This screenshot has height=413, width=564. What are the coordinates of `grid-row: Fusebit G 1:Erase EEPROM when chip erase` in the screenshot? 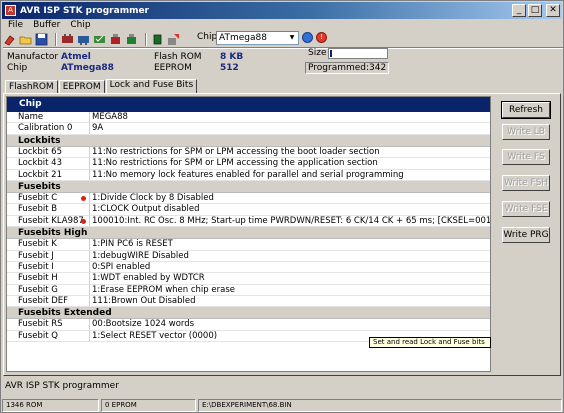 It's located at (248, 290).